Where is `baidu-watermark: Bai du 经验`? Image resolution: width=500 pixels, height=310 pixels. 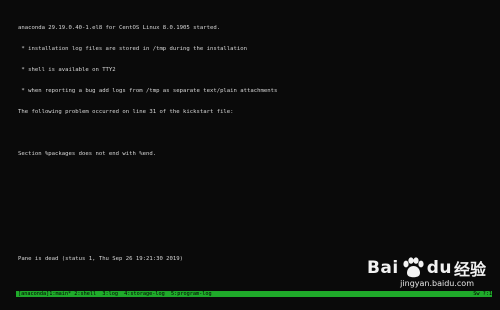 baidu-watermark: Bai du 经验 is located at coordinates (426, 268).